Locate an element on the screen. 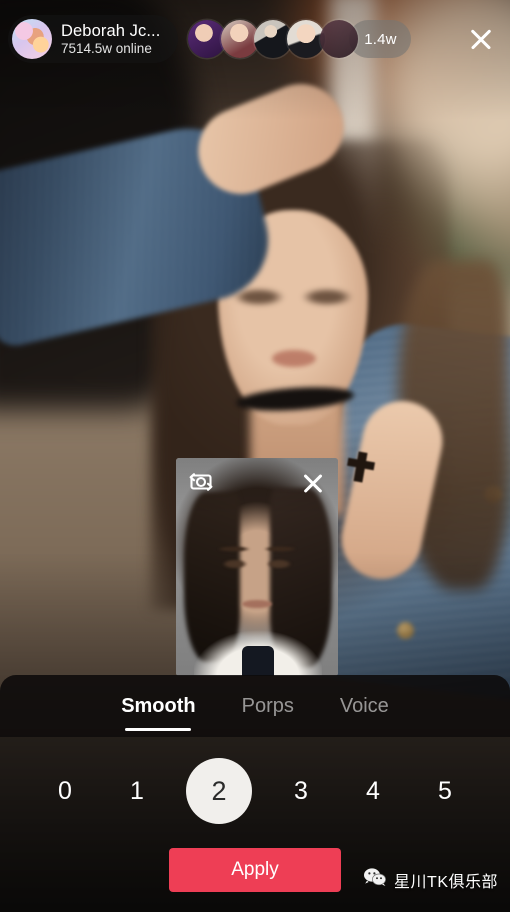  tab-porps-label: Porps is located at coordinates (267, 705).